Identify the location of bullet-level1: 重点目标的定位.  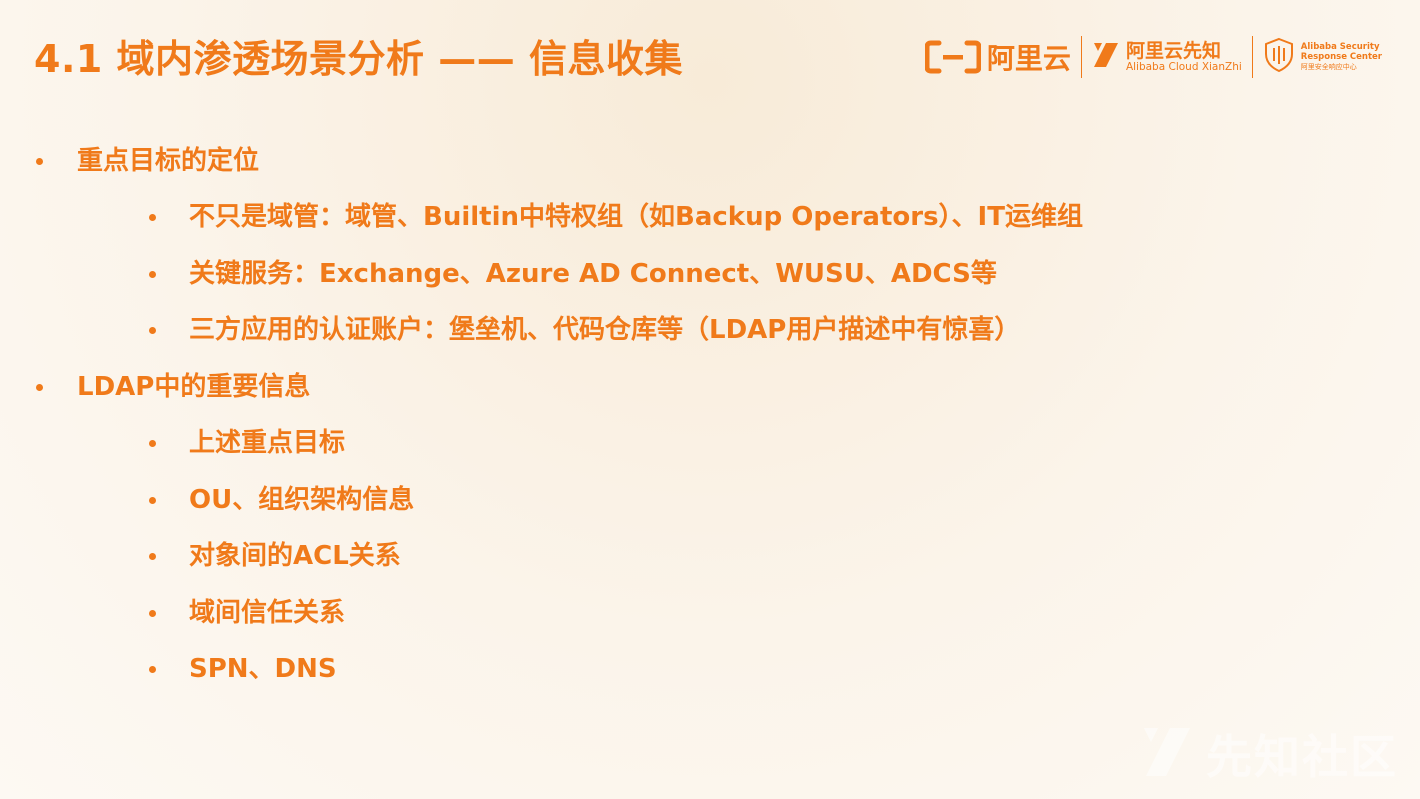
(168, 161).